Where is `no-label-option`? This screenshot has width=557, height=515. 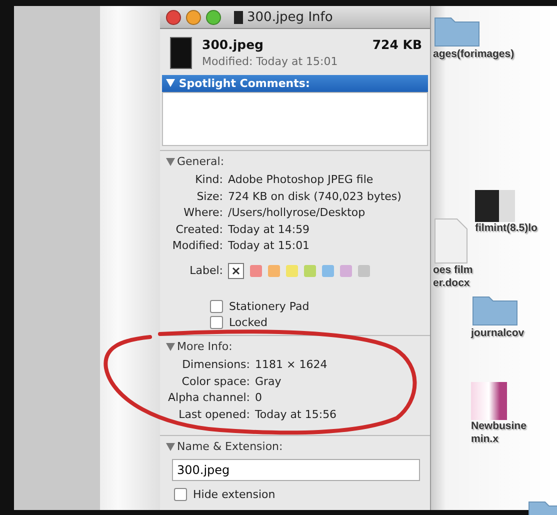 no-label-option is located at coordinates (236, 270).